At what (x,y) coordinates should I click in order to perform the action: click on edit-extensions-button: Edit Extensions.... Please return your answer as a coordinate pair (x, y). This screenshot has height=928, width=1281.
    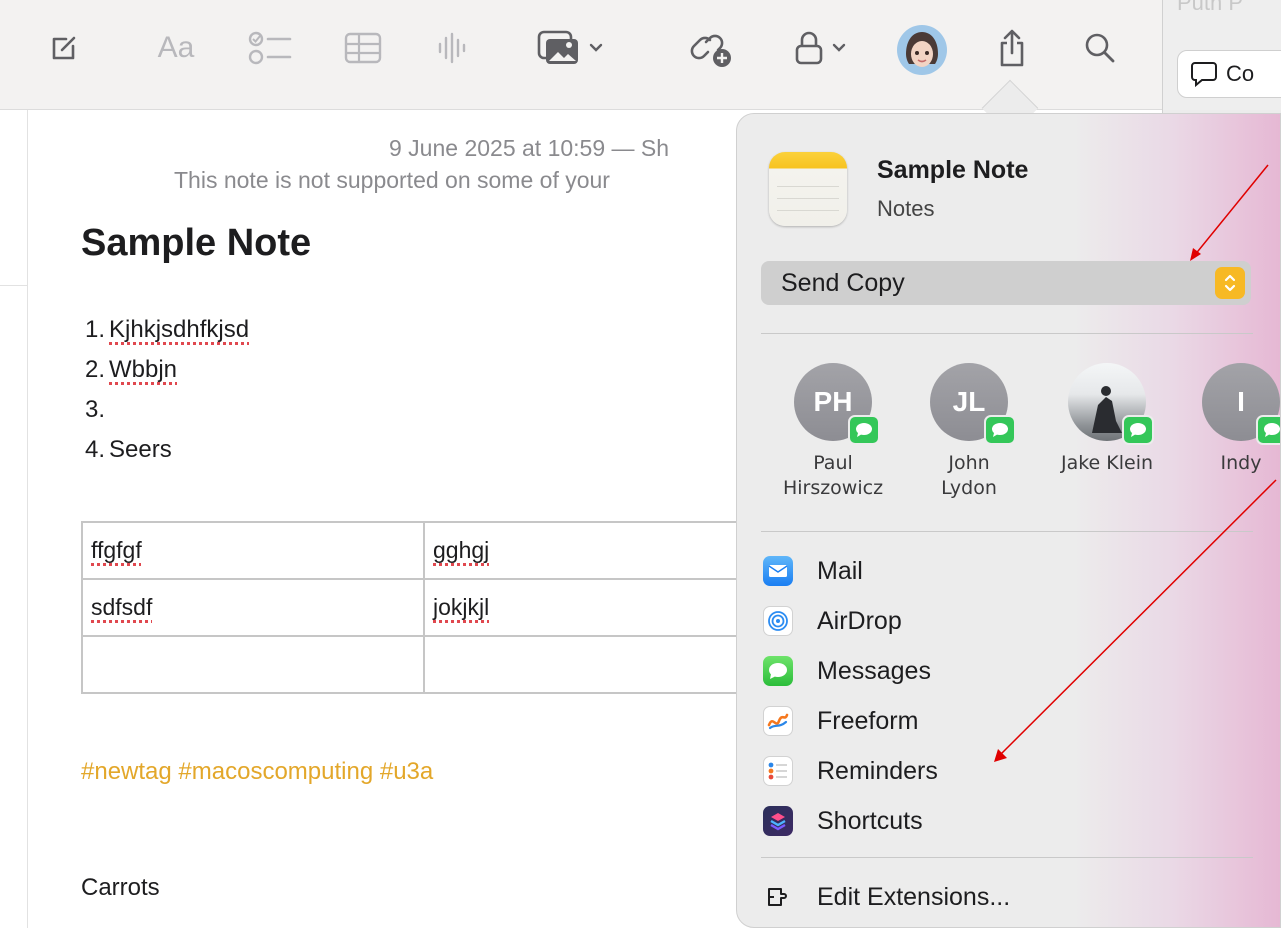
    Looking at the image, I should click on (886, 897).